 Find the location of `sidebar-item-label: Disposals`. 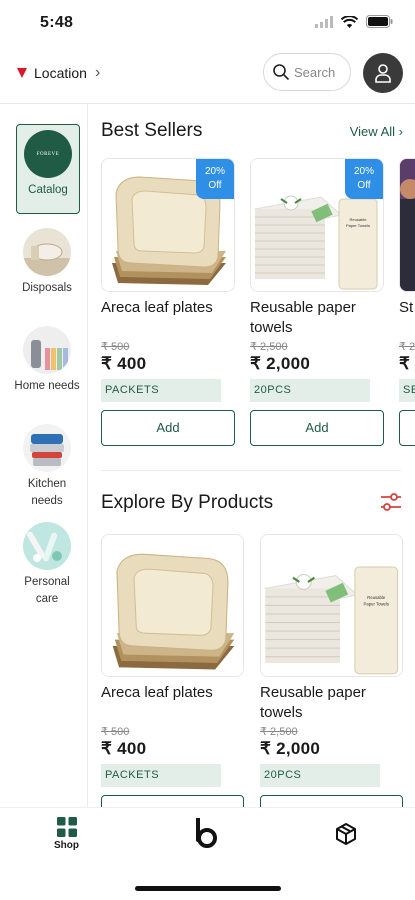

sidebar-item-label: Disposals is located at coordinates (47, 288).